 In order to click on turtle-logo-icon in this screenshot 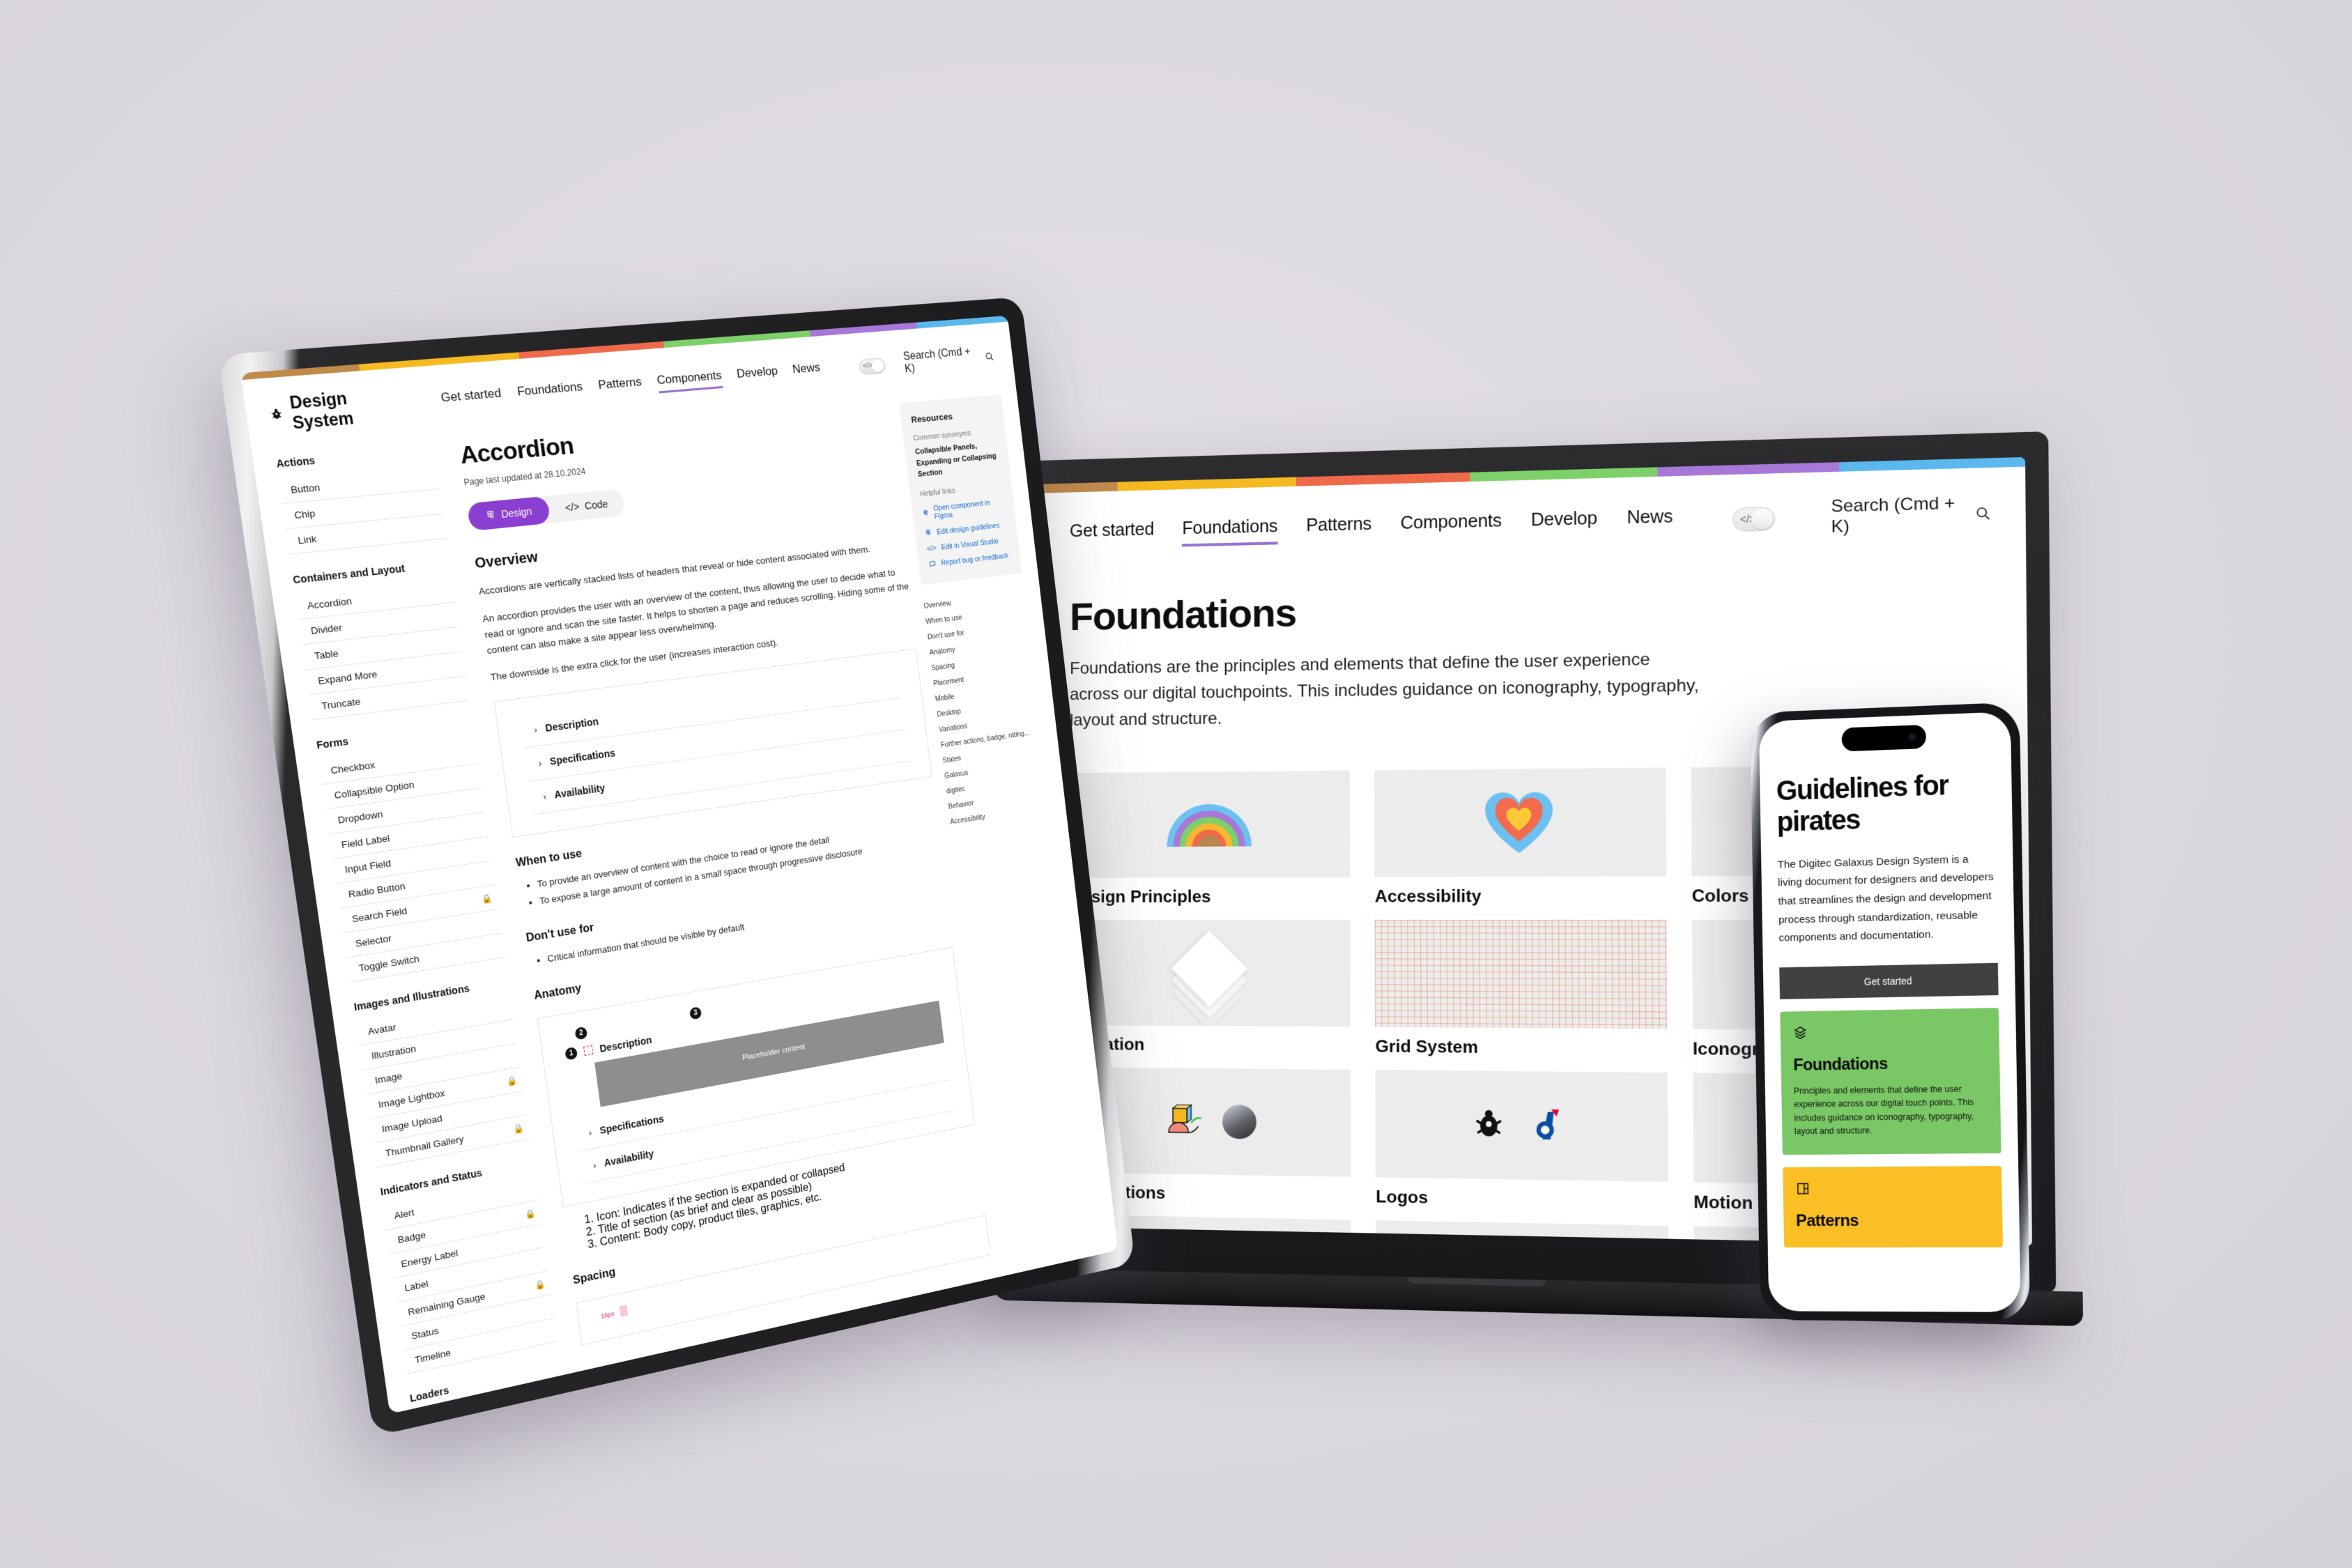, I will do `click(276, 415)`.